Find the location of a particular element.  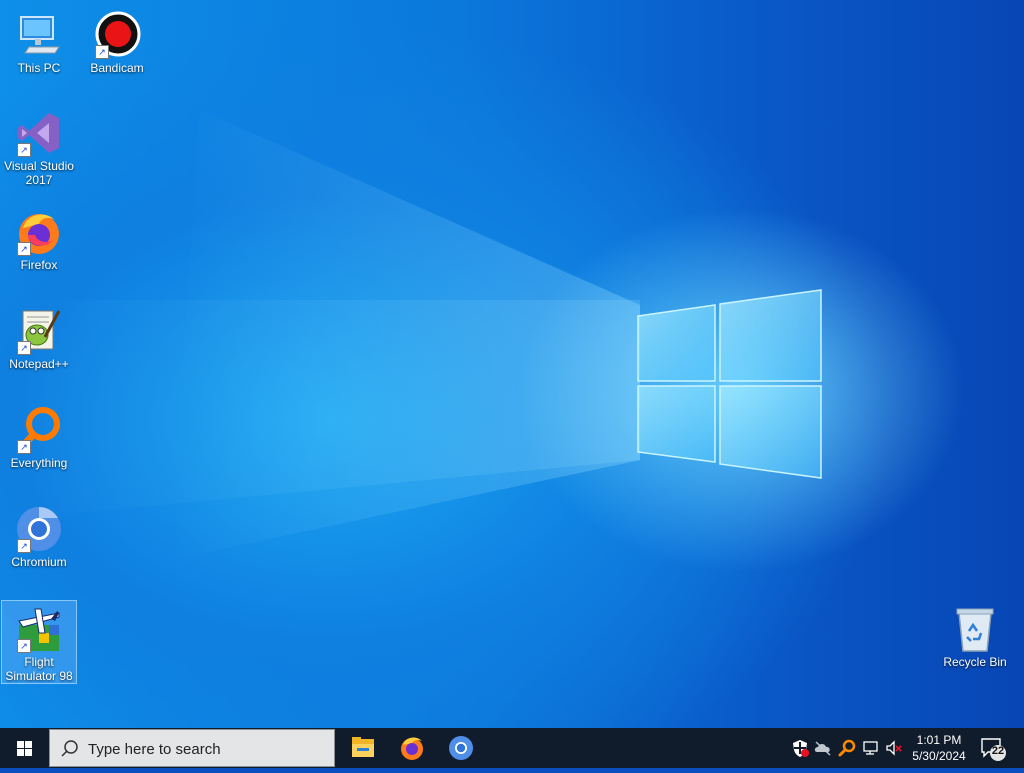

visual-studio-icon: ↗ is located at coordinates (39, 133).